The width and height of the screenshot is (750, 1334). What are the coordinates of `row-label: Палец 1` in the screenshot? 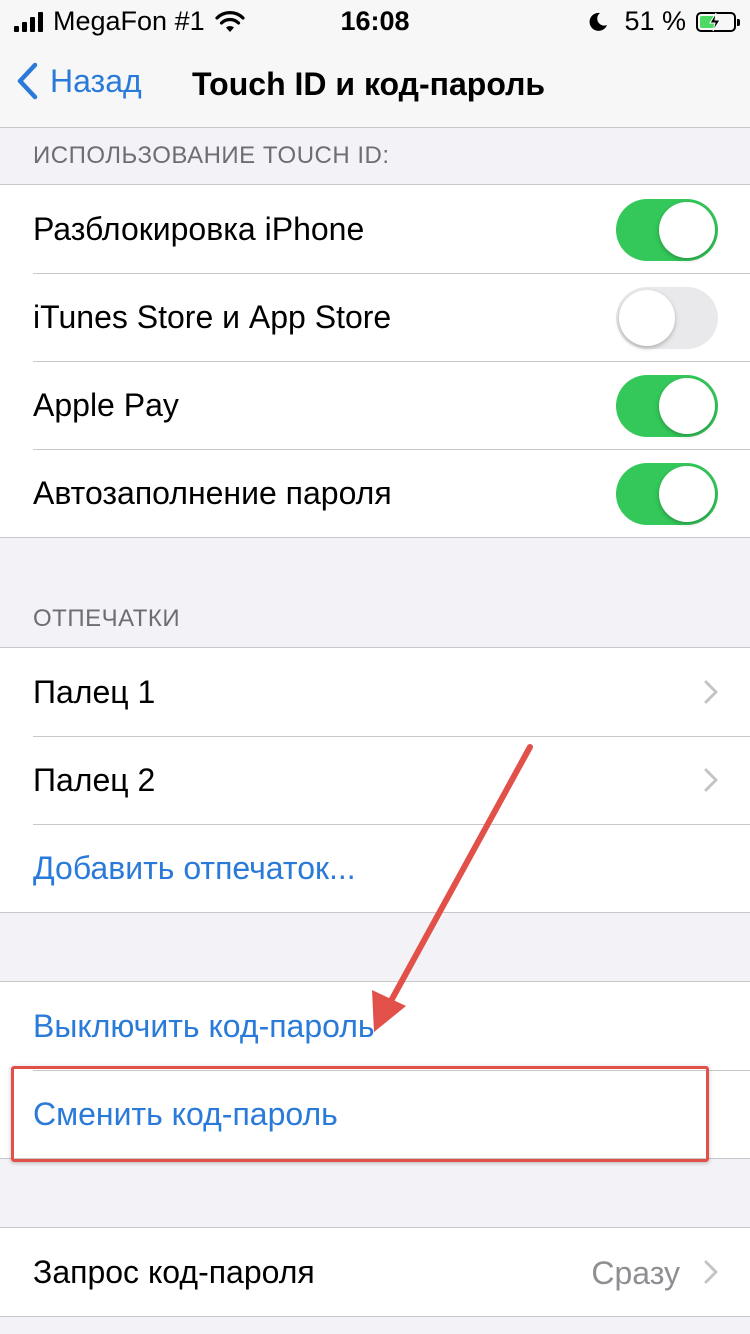 It's located at (94, 691).